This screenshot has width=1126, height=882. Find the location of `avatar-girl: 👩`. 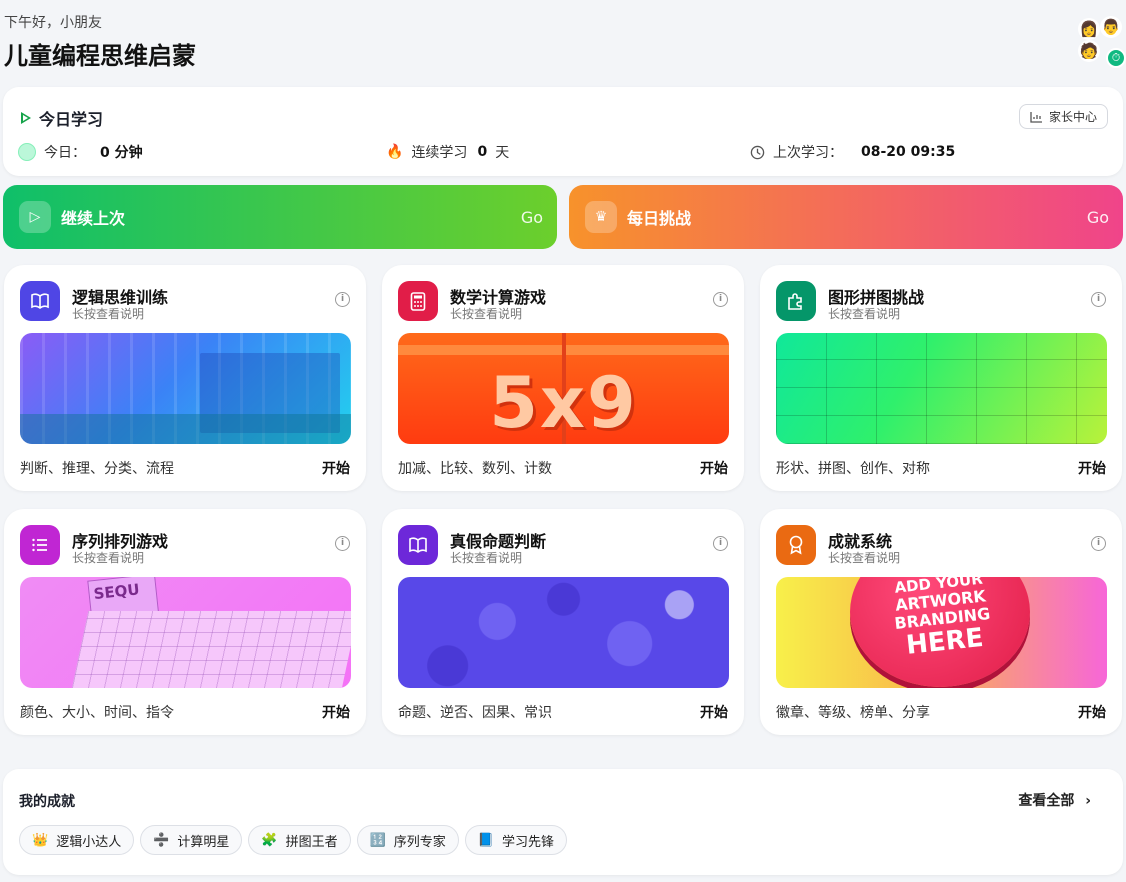

avatar-girl: 👩 is located at coordinates (1089, 29).